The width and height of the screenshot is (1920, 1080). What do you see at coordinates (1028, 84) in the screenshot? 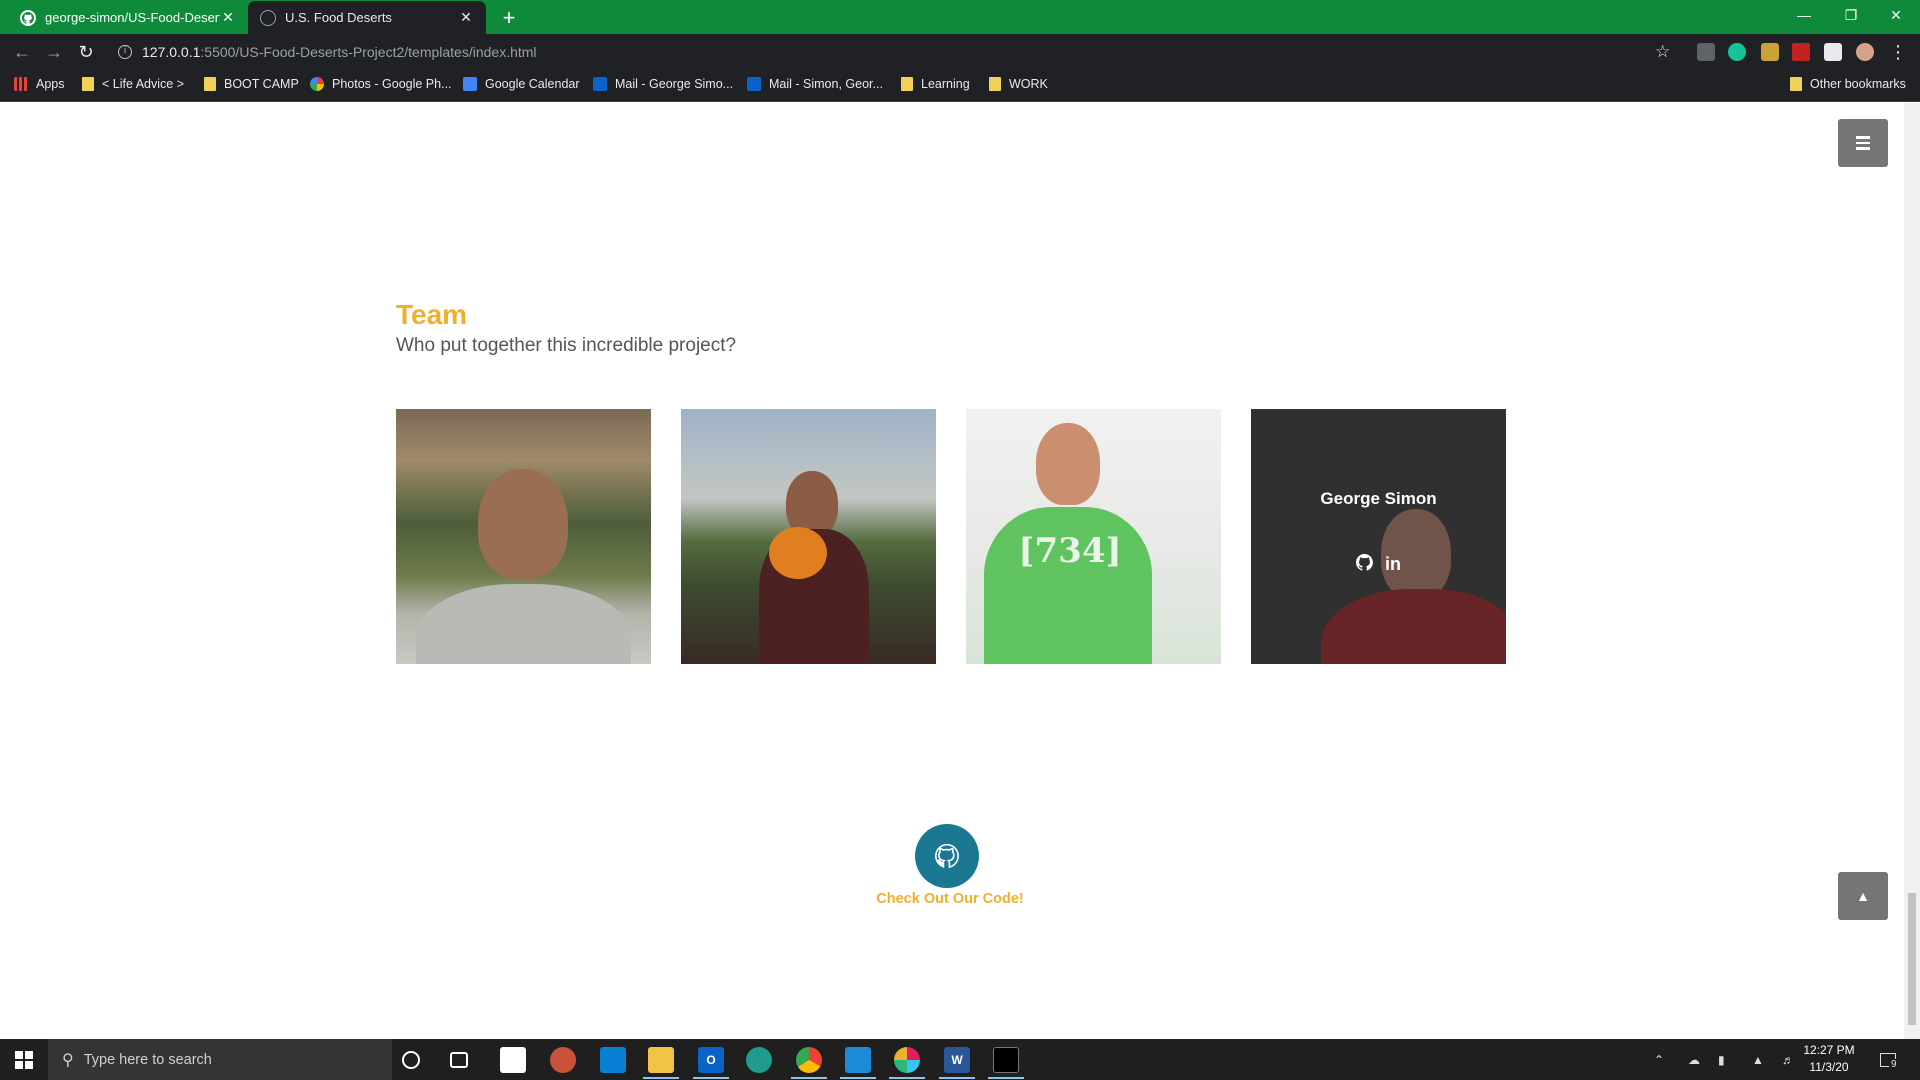
I see `bookmark-label: WORK` at bounding box center [1028, 84].